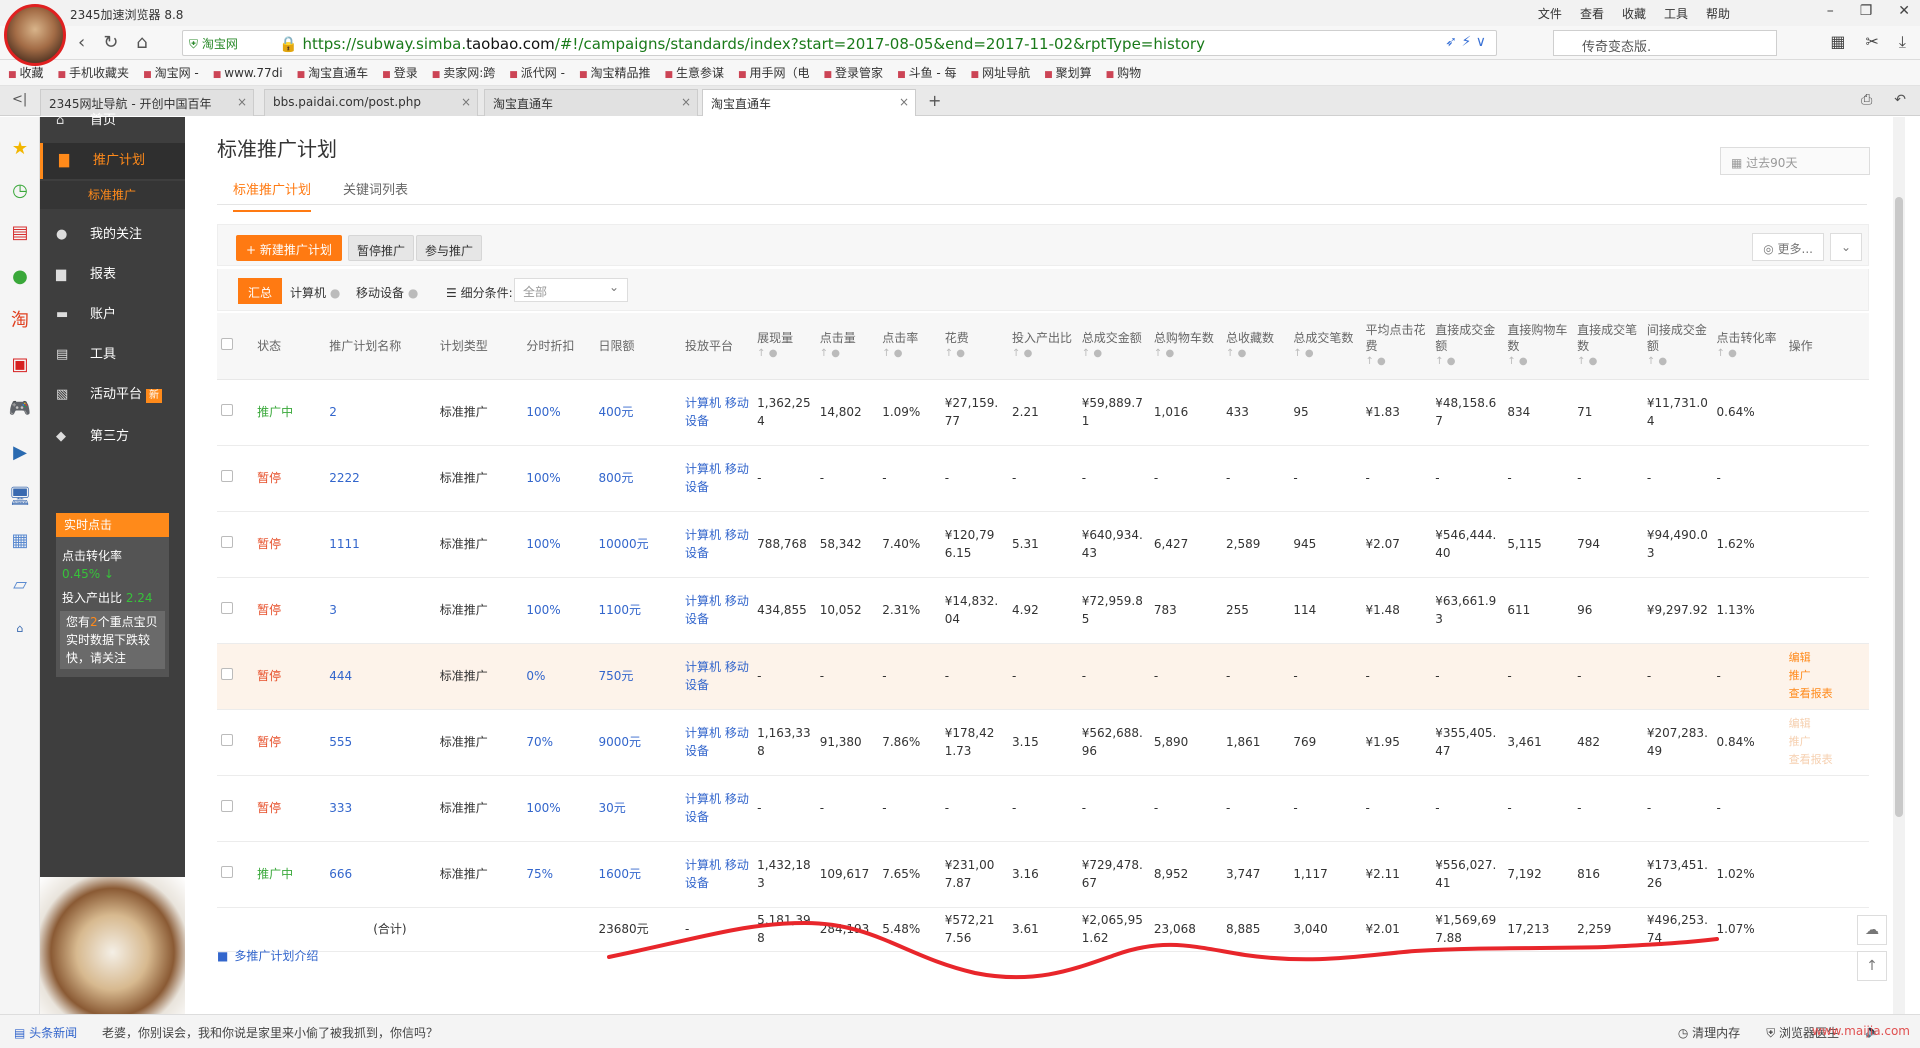 Image resolution: width=1920 pixels, height=1048 pixels. I want to click on plan-name-cell: 3, so click(380, 610).